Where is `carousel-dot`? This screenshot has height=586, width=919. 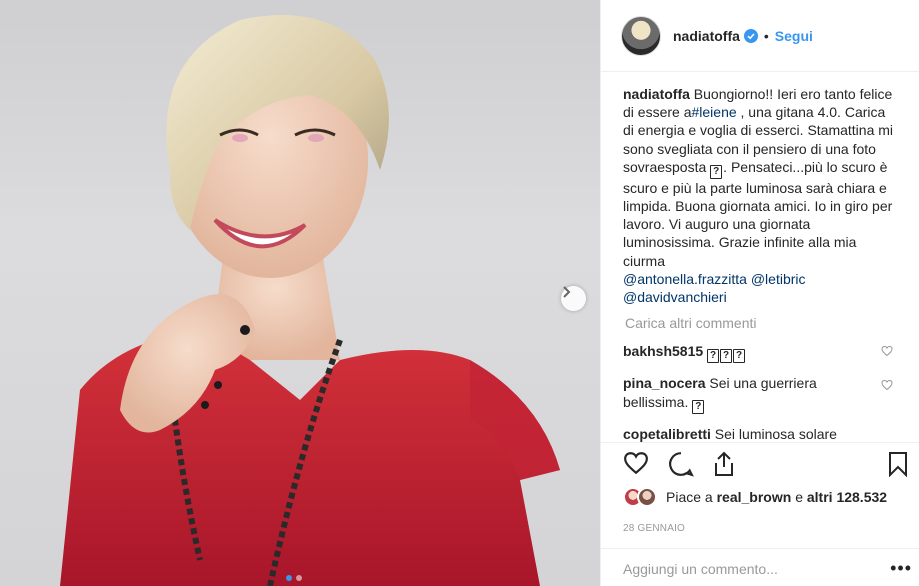 carousel-dot is located at coordinates (299, 578).